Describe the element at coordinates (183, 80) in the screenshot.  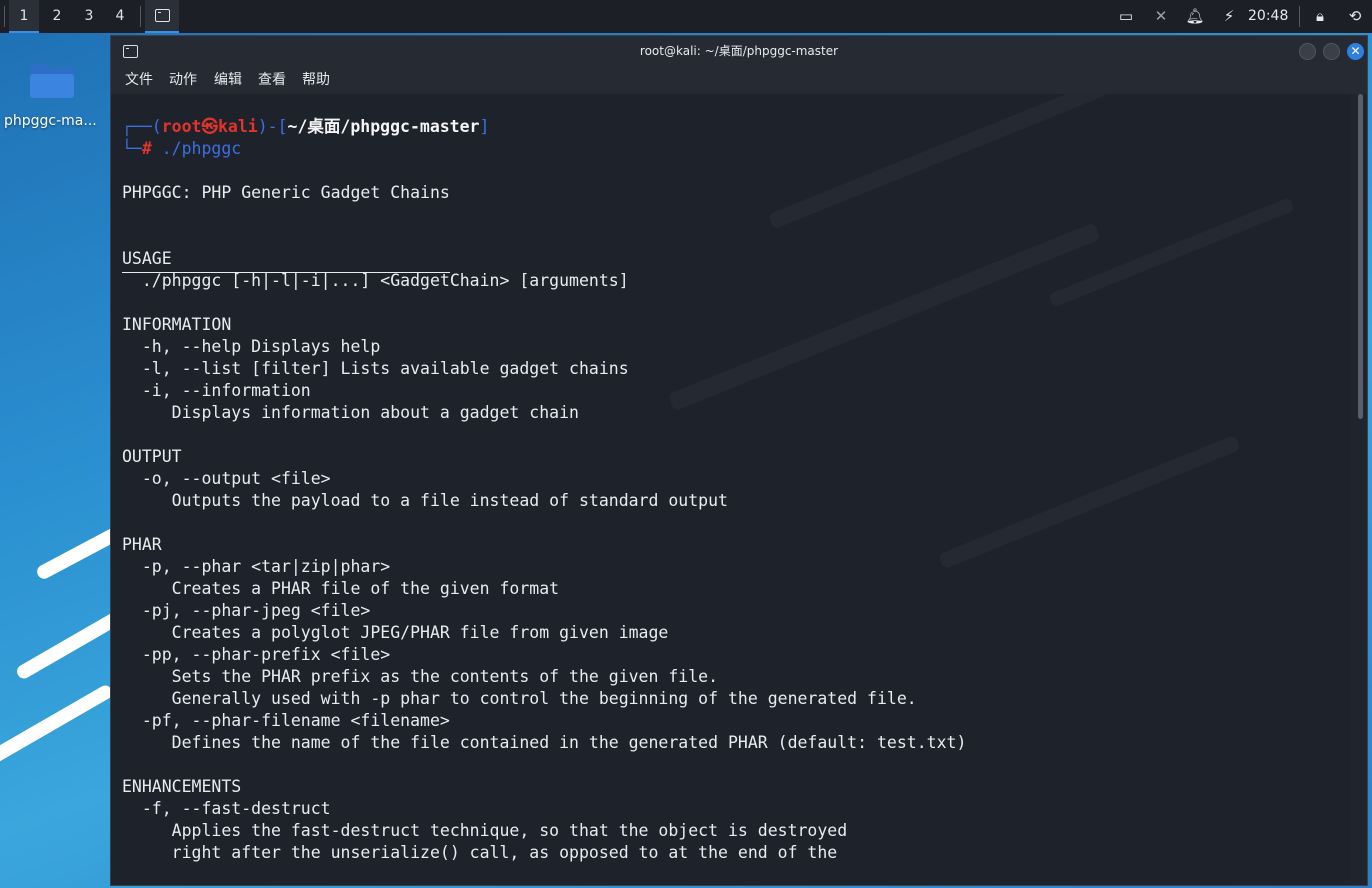
I see `menu-action: 动作` at that location.